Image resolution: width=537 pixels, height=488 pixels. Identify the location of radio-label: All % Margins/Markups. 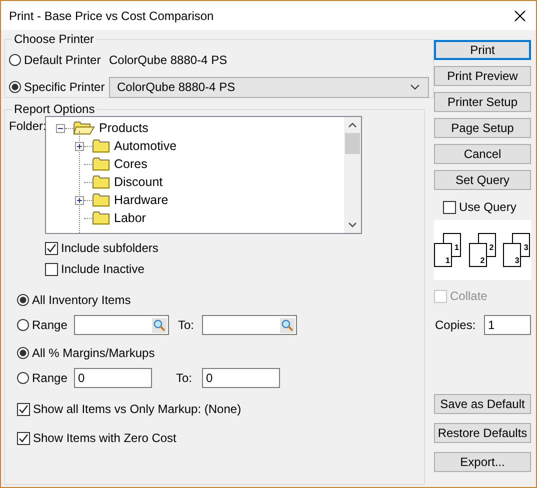
(93, 353).